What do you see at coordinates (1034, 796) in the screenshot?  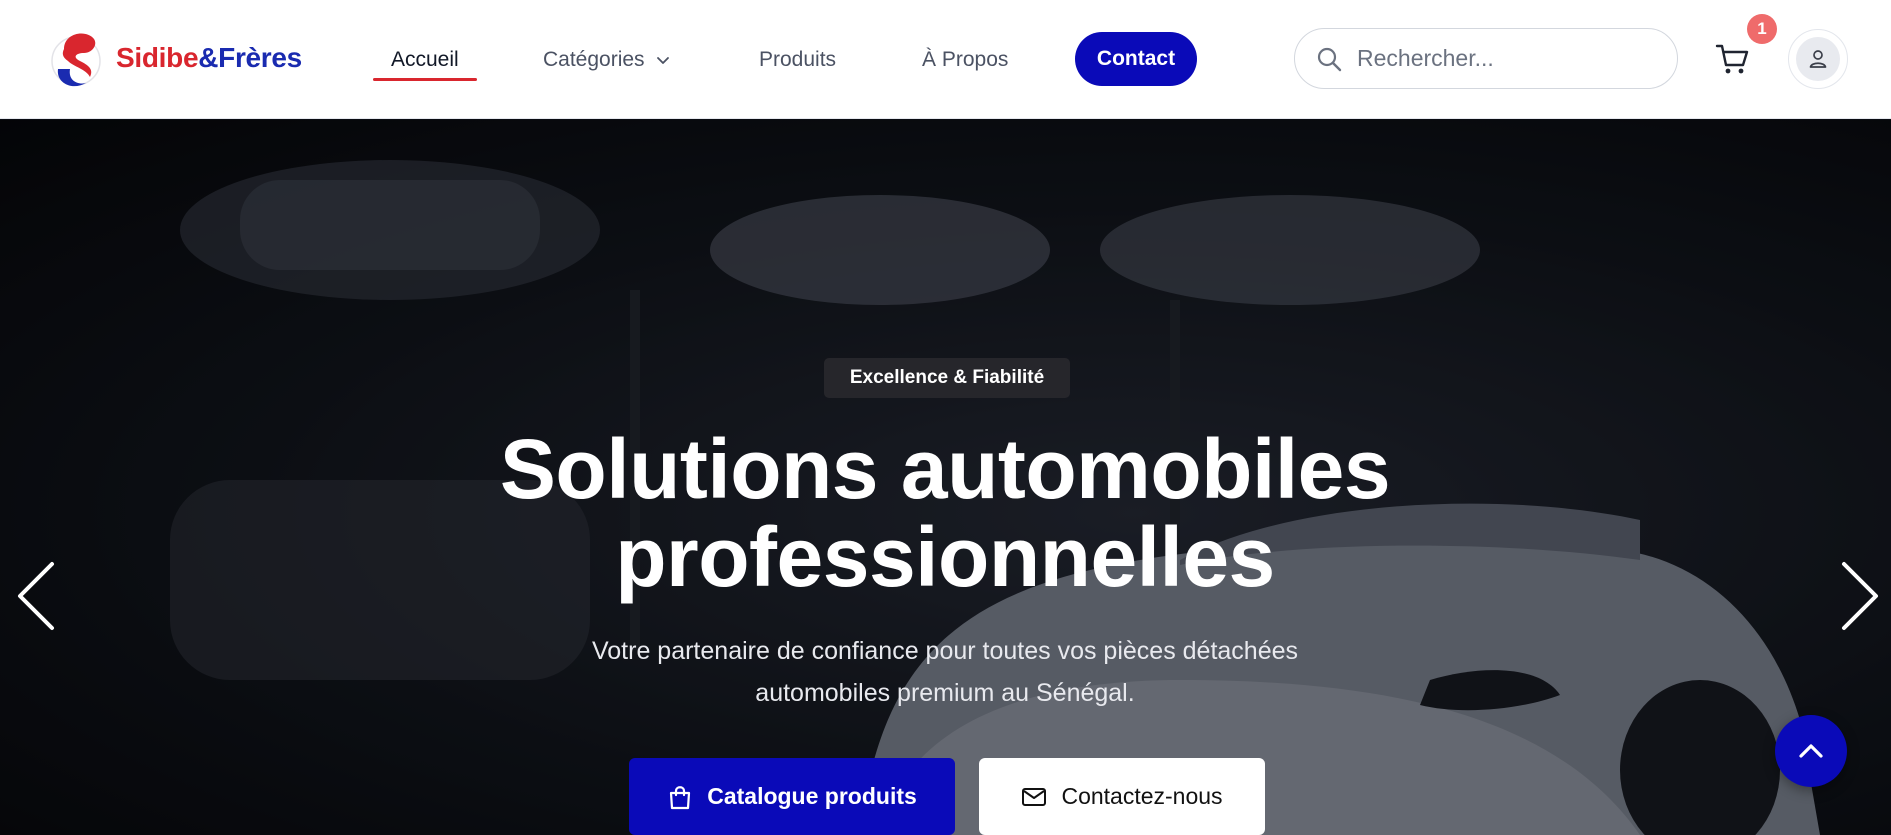 I see `mail-icon` at bounding box center [1034, 796].